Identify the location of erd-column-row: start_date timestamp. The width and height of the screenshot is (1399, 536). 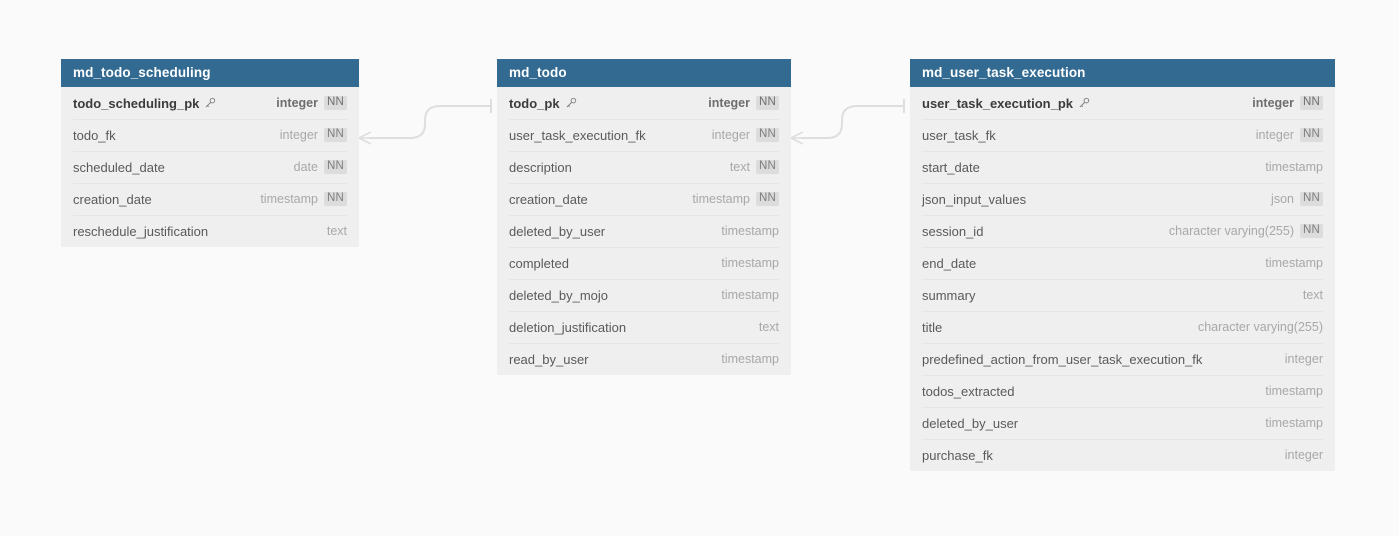
(1122, 167).